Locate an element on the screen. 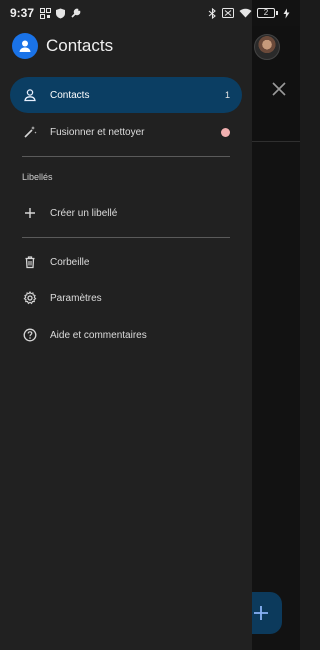 The height and width of the screenshot is (650, 320). bluetooth-icon is located at coordinates (212, 13).